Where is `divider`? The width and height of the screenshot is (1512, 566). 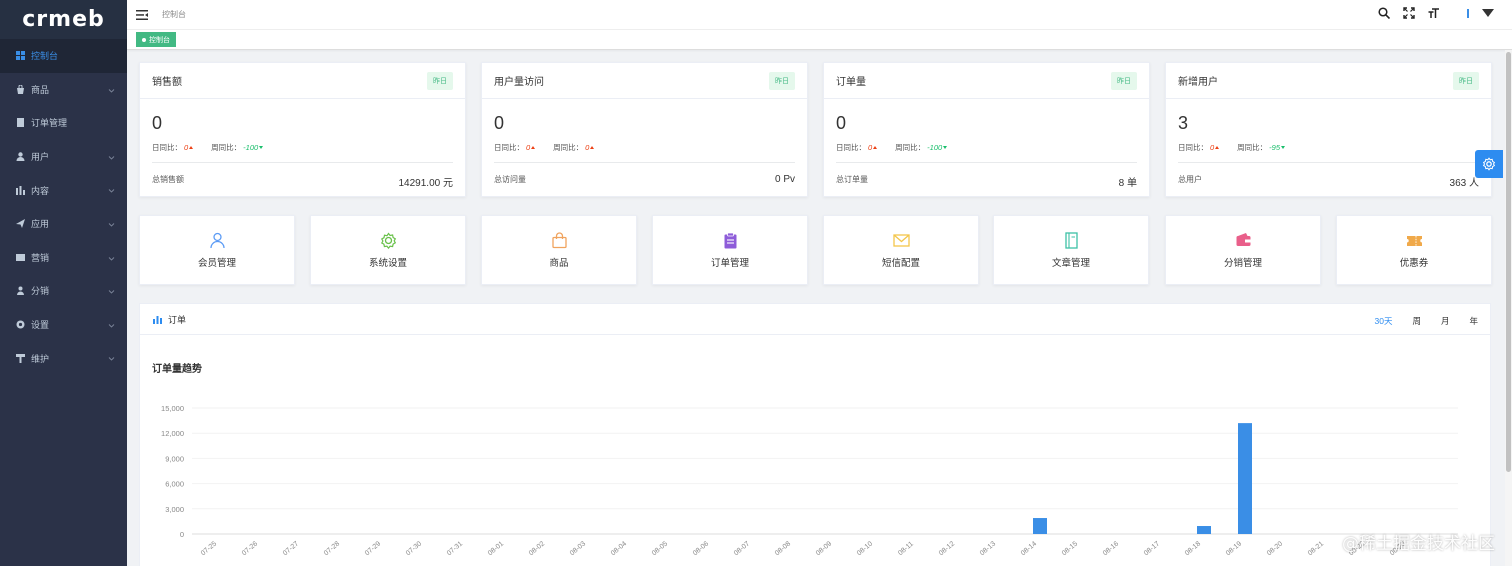 divider is located at coordinates (302, 162).